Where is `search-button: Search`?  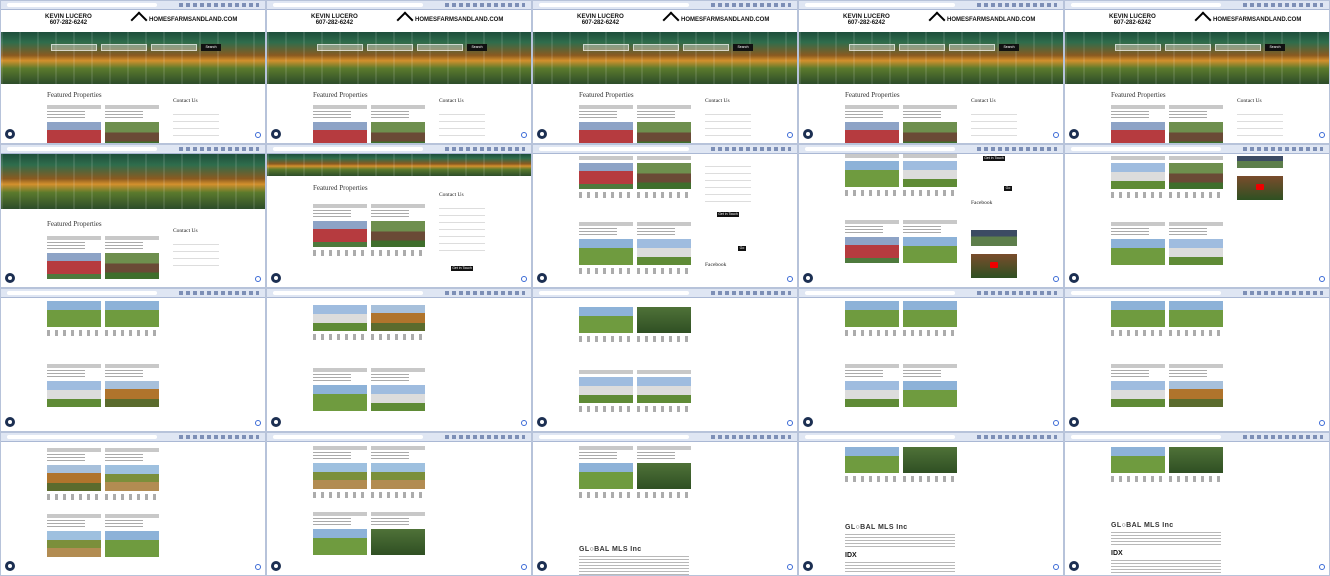
search-button: Search is located at coordinates (1009, 47).